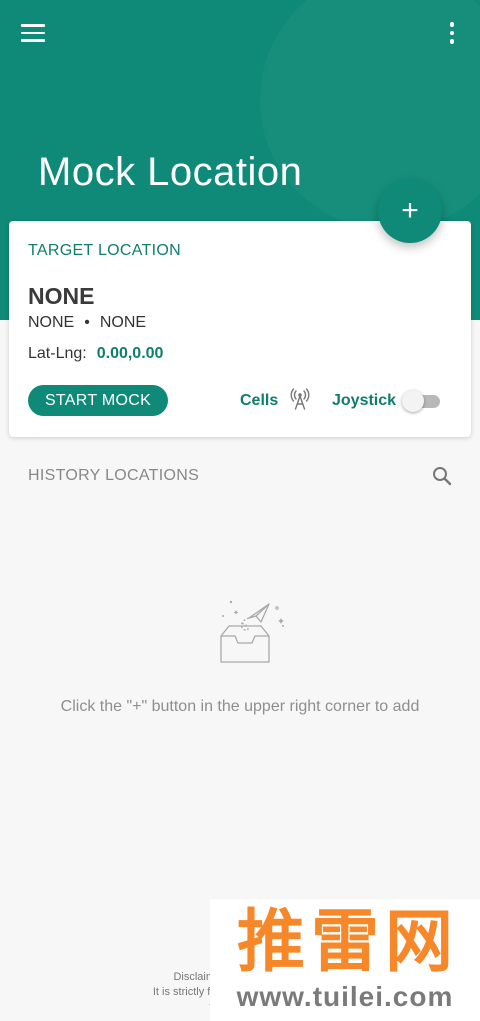 Image resolution: width=480 pixels, height=1021 pixels. Describe the element at coordinates (104, 250) in the screenshot. I see `target-location-label: TARGET LOCATION` at that location.